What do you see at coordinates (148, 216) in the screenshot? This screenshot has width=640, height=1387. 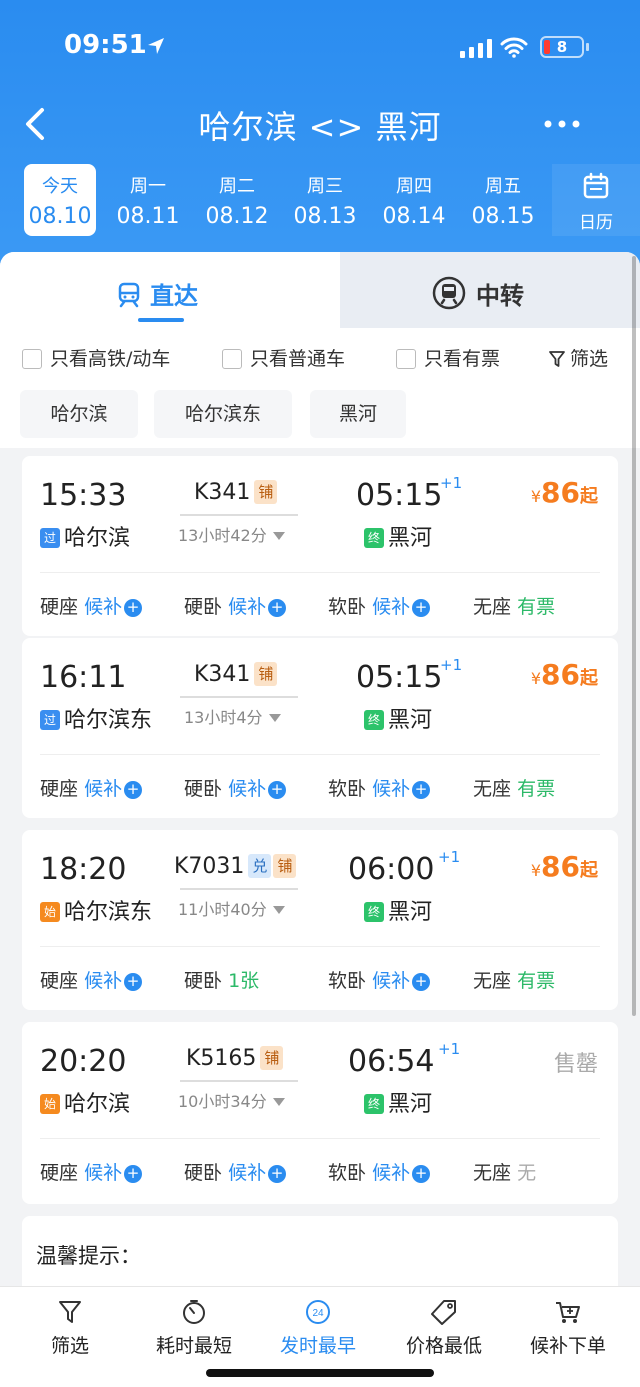 I see `date-value: 08.11` at bounding box center [148, 216].